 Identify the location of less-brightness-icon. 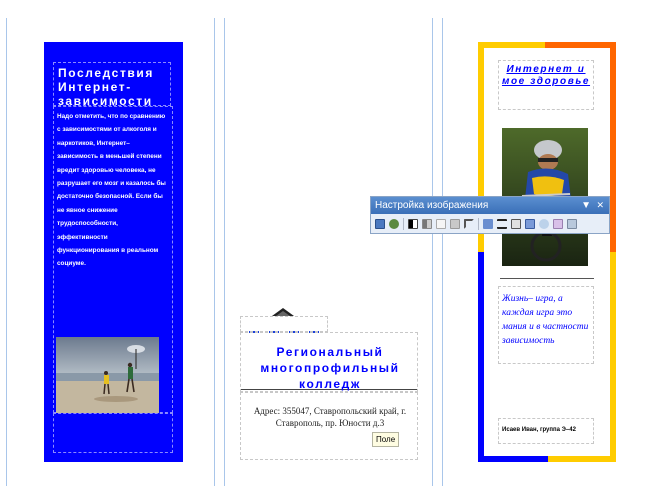
(455, 223).